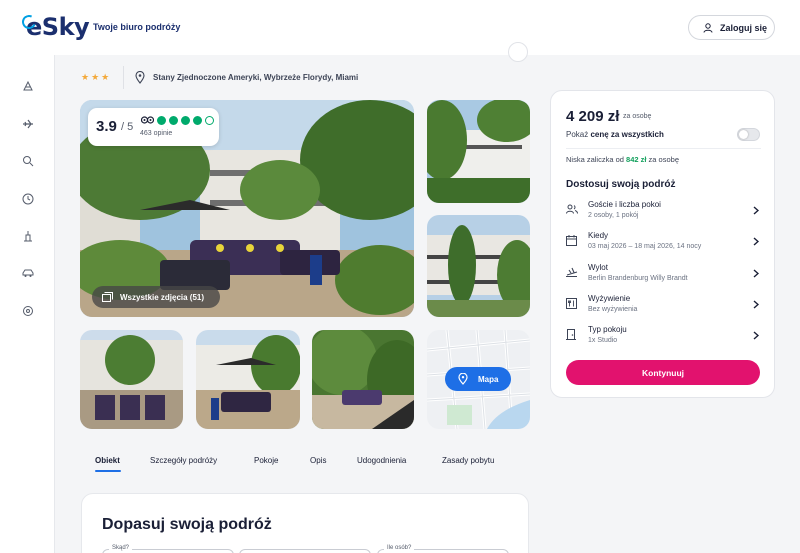 The image size is (800, 553). Describe the element at coordinates (638, 278) in the screenshot. I see `option-value: Berlin Brandenburg Willy Brandt` at that location.